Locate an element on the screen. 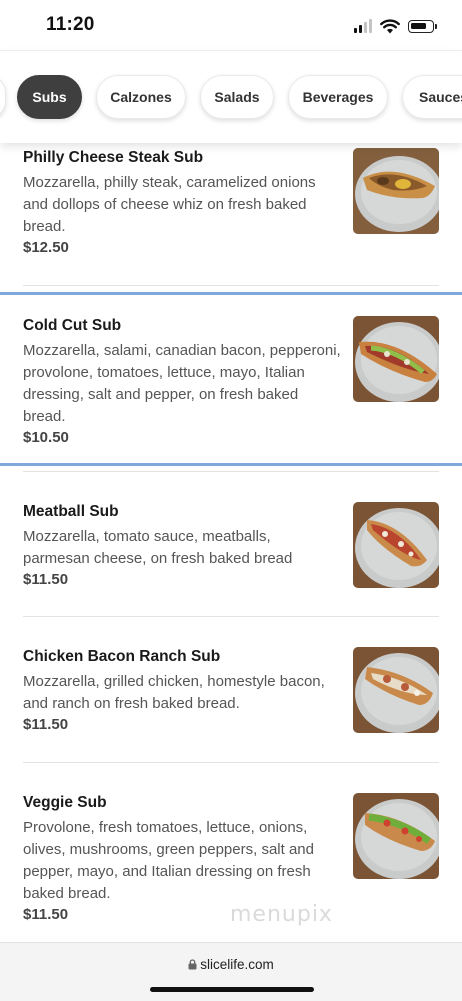 This screenshot has height=1001, width=462. item-price: $10.50 is located at coordinates (46, 437).